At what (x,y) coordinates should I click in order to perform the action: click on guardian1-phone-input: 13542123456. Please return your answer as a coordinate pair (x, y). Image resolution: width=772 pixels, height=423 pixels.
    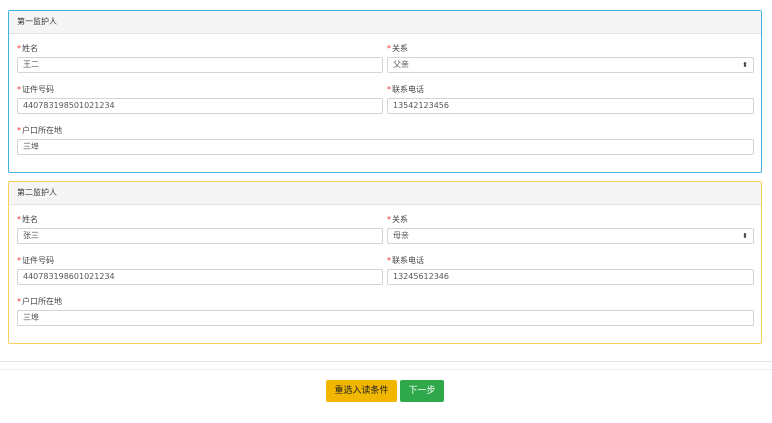
    Looking at the image, I should click on (570, 106).